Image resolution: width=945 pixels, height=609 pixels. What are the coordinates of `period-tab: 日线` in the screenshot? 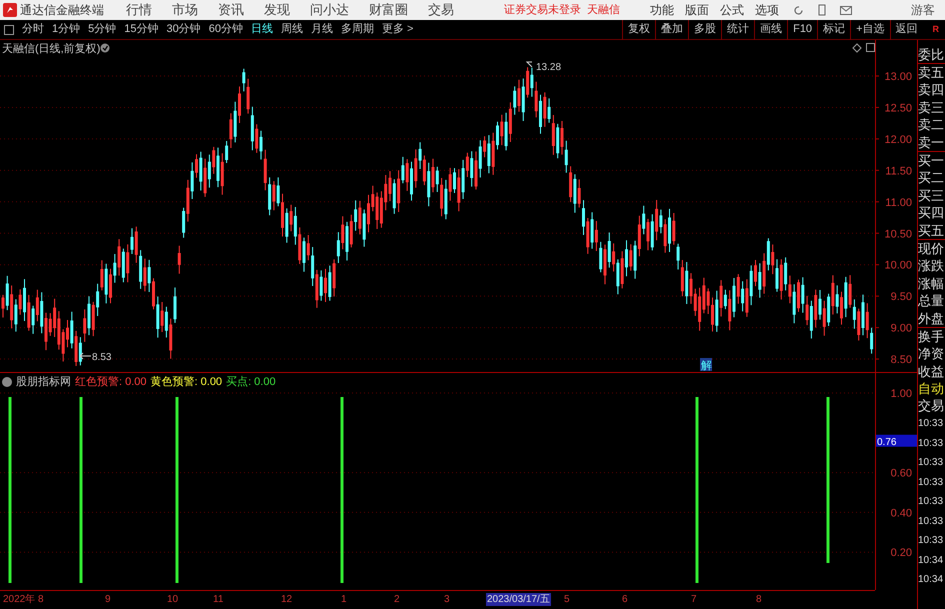 It's located at (262, 29).